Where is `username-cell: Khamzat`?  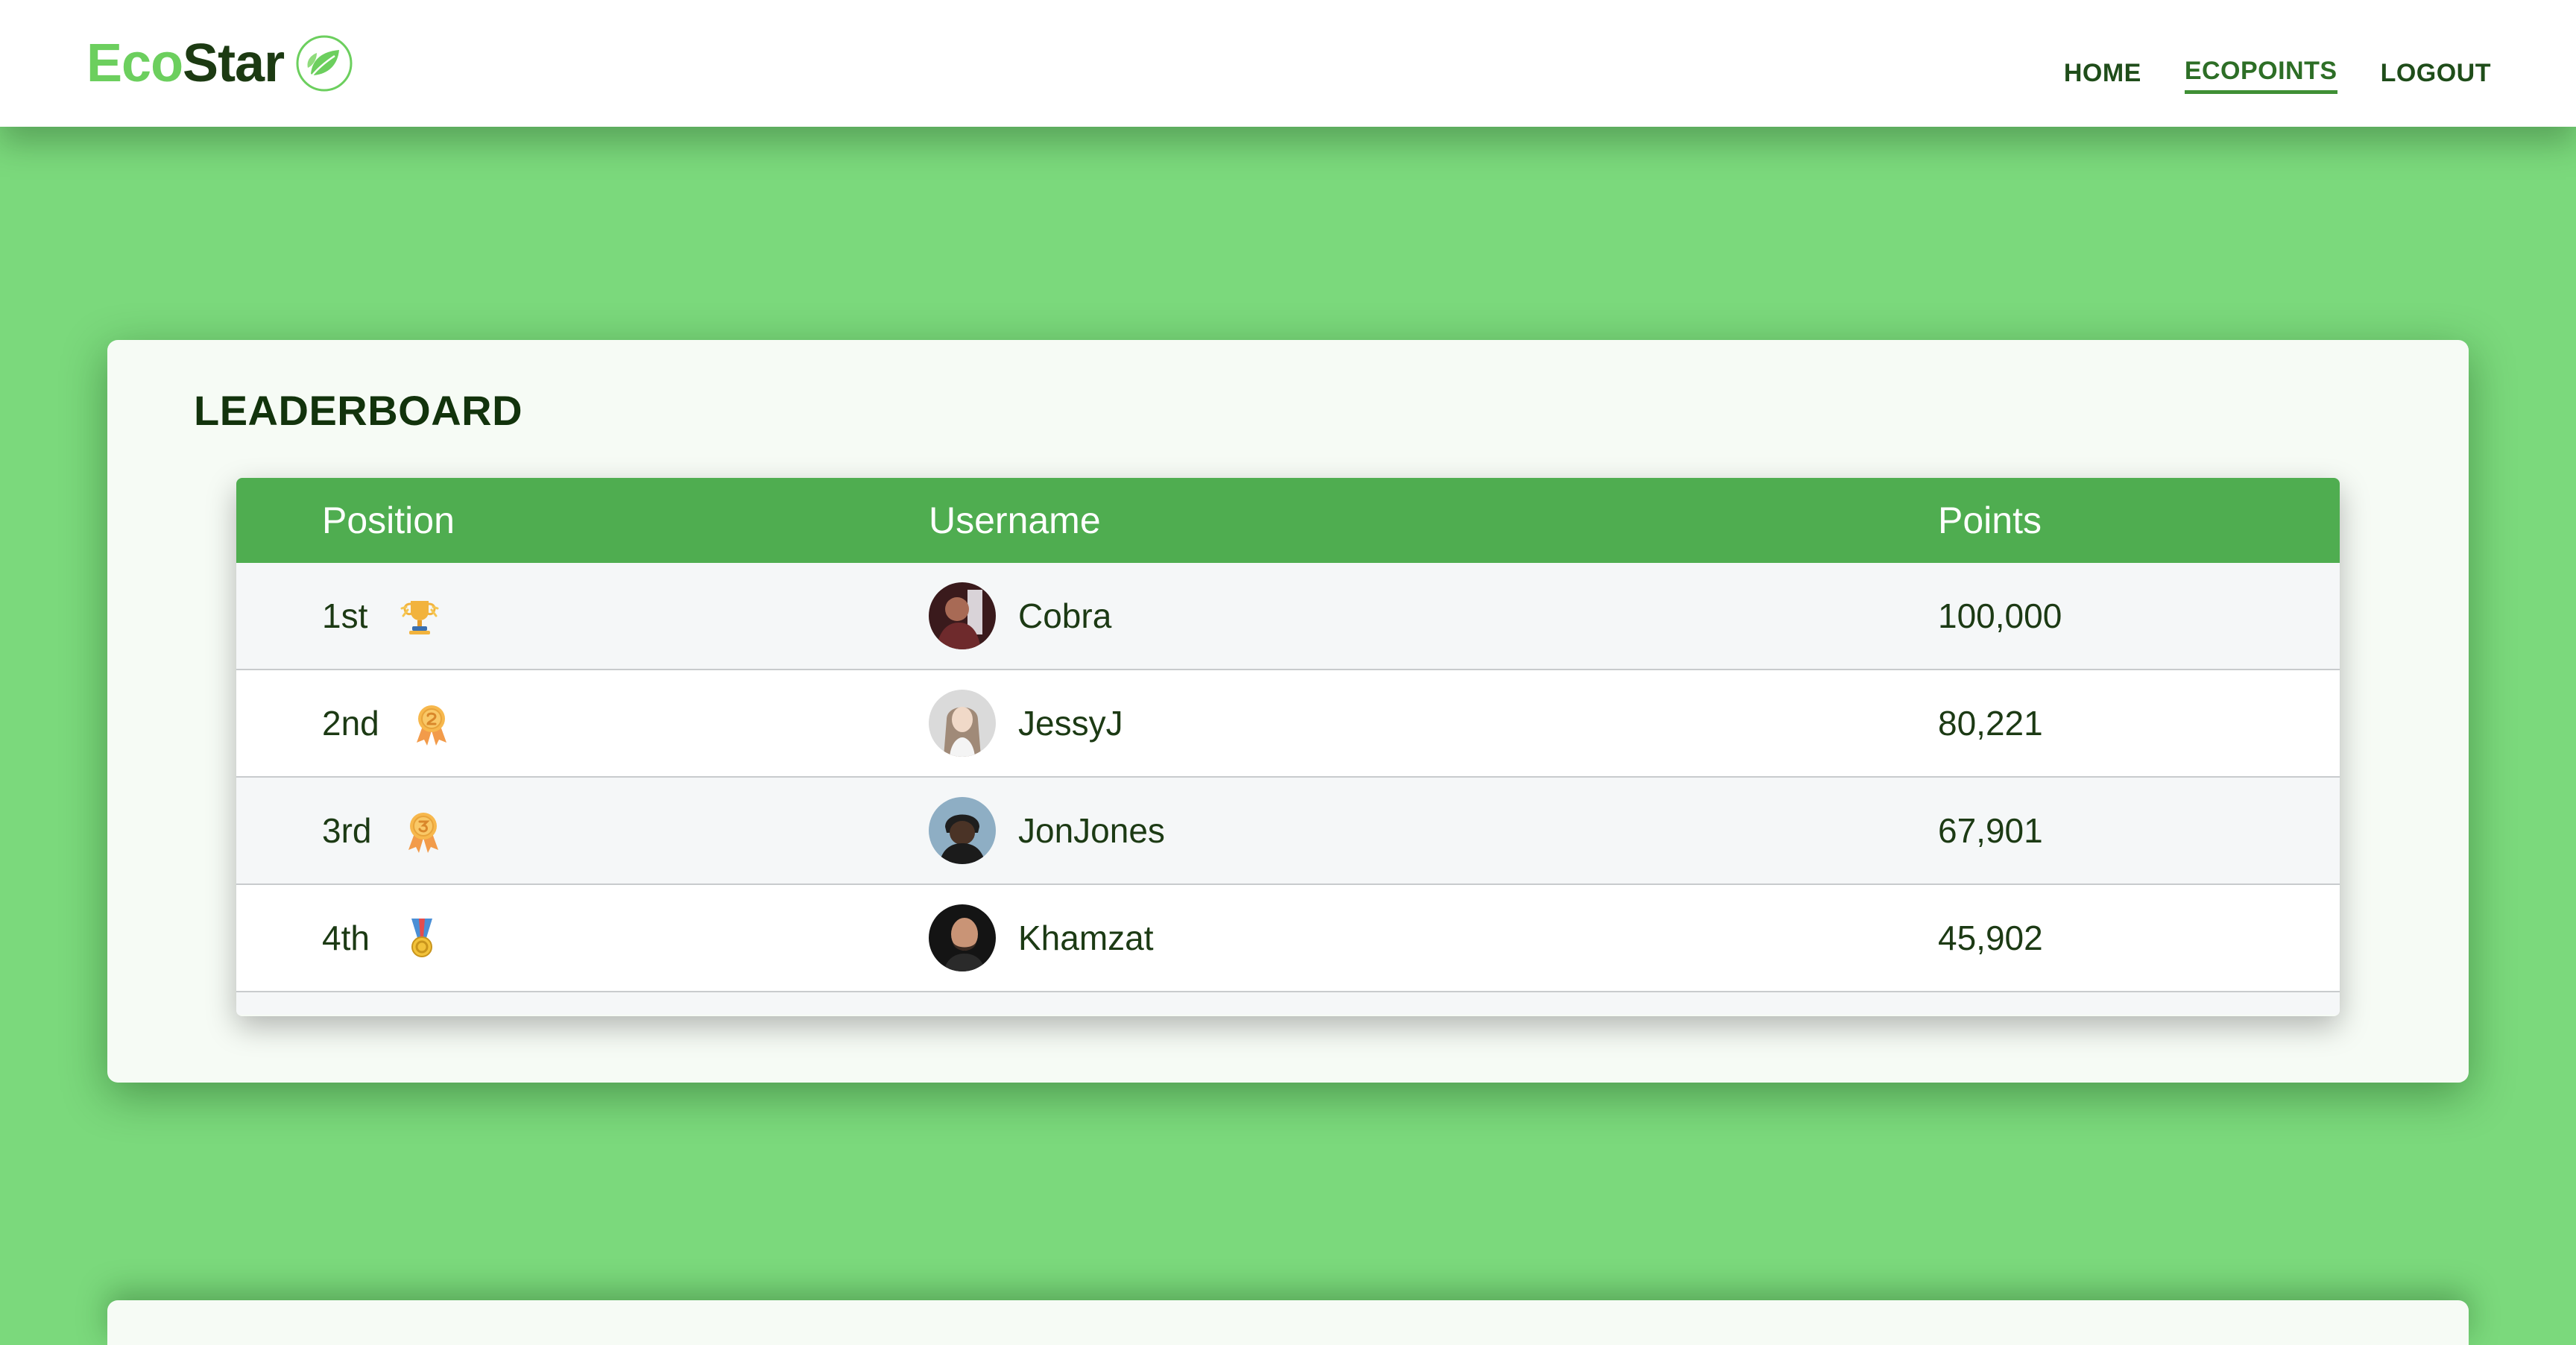 username-cell: Khamzat is located at coordinates (1041, 938).